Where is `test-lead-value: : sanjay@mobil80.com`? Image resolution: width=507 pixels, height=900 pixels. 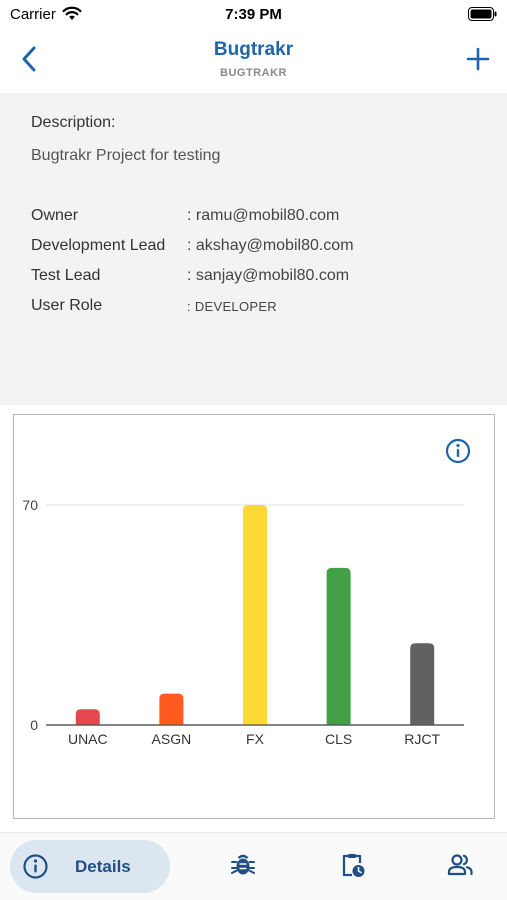 test-lead-value: : sanjay@mobil80.com is located at coordinates (268, 275).